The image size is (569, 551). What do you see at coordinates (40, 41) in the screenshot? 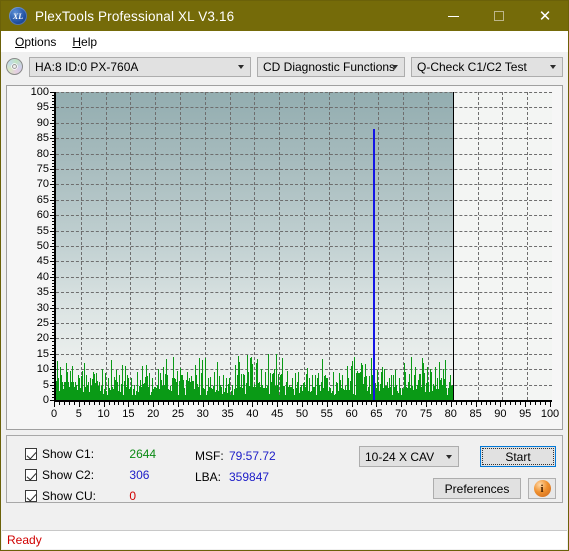
I see `menu-item-options-label: ptions` at bounding box center [40, 41].